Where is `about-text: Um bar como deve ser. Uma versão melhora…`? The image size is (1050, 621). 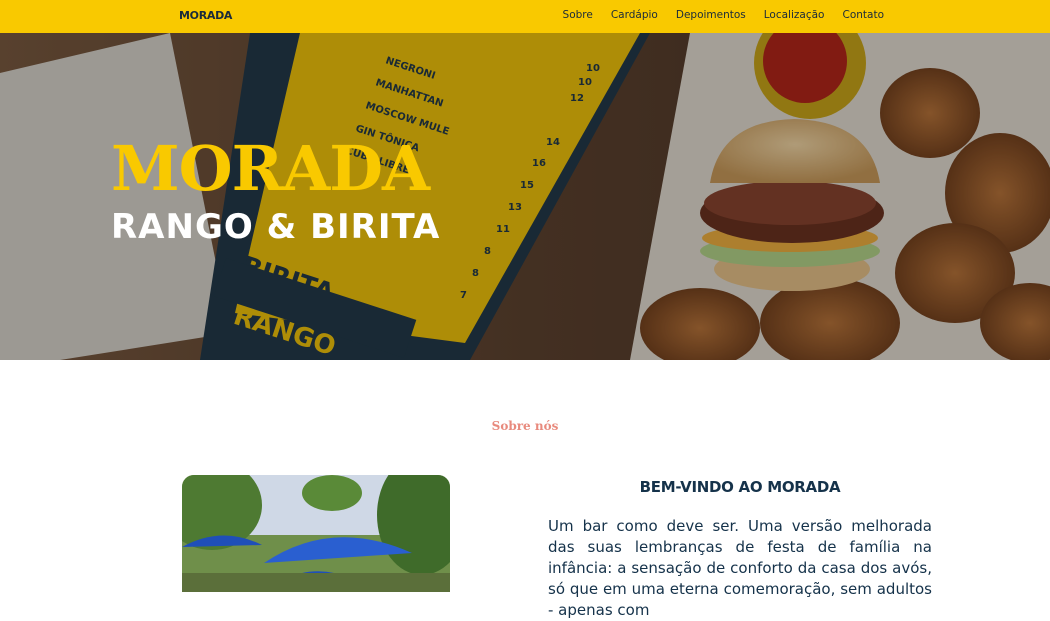
about-text: Um bar como deve ser. Uma versão melhora… is located at coordinates (740, 568).